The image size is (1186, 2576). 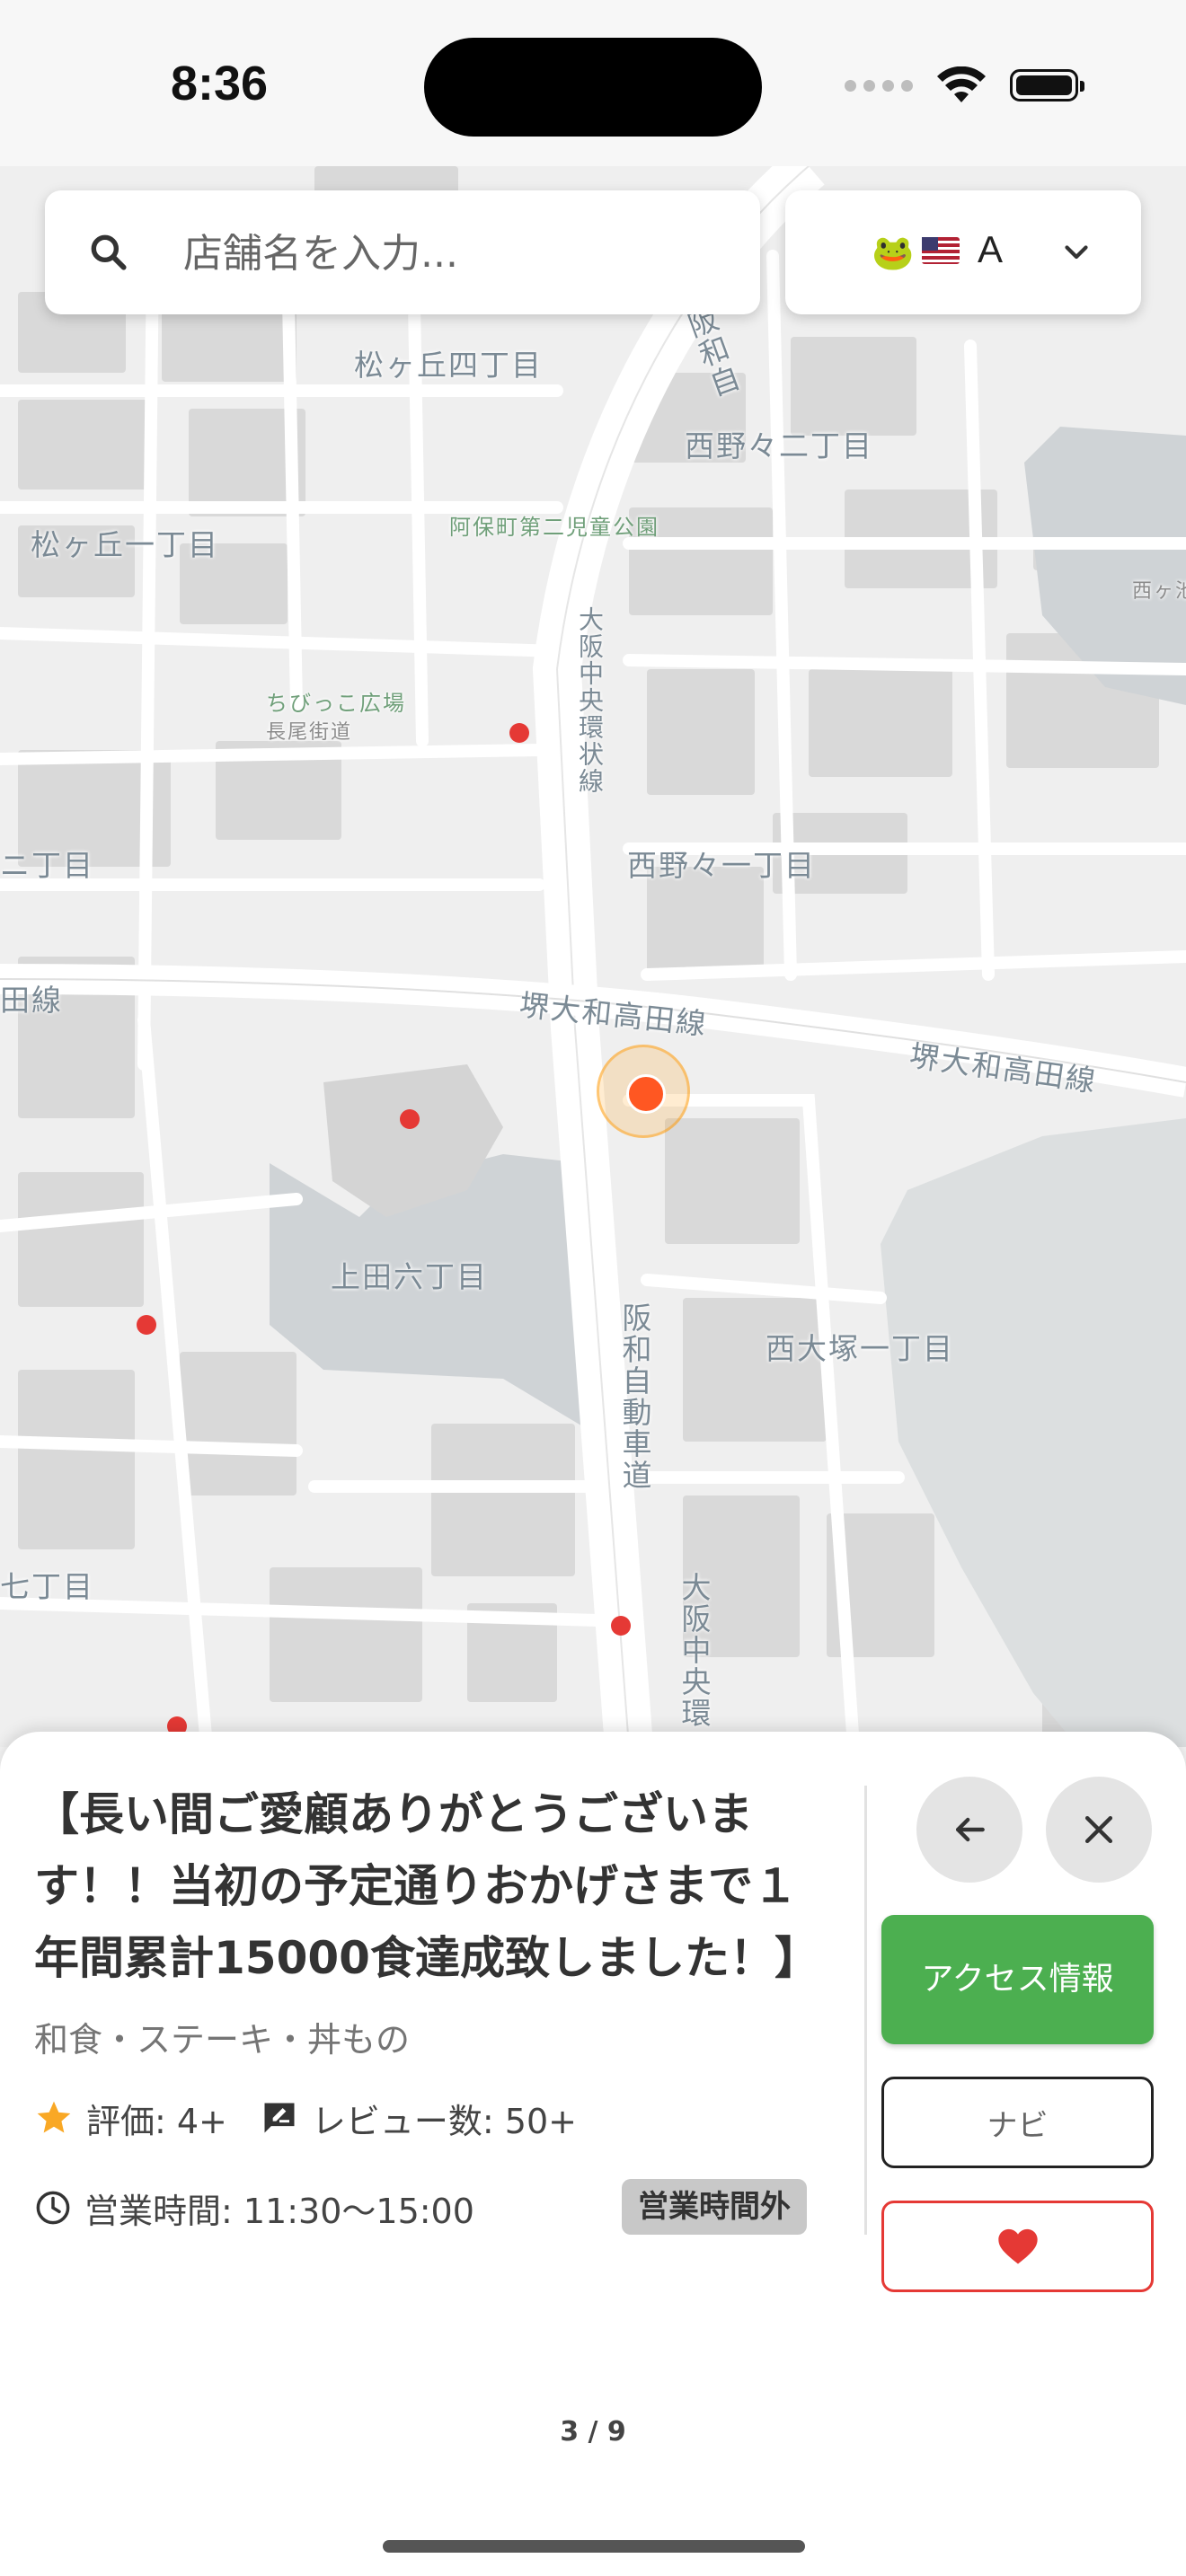 What do you see at coordinates (47, 865) in the screenshot?
I see `map-label: ニ丁目` at bounding box center [47, 865].